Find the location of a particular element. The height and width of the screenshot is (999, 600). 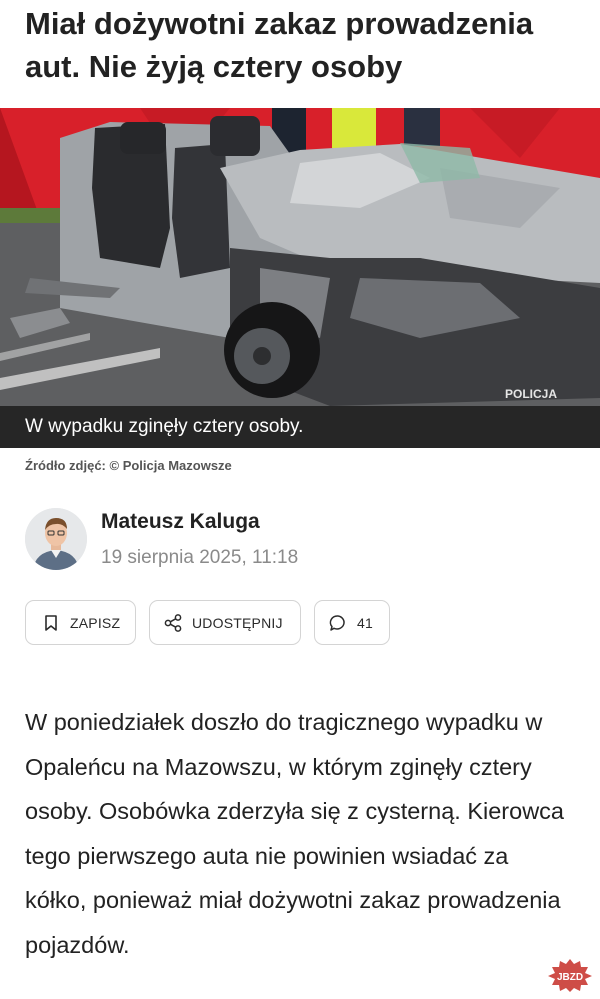

bookmark-icon is located at coordinates (51, 623).